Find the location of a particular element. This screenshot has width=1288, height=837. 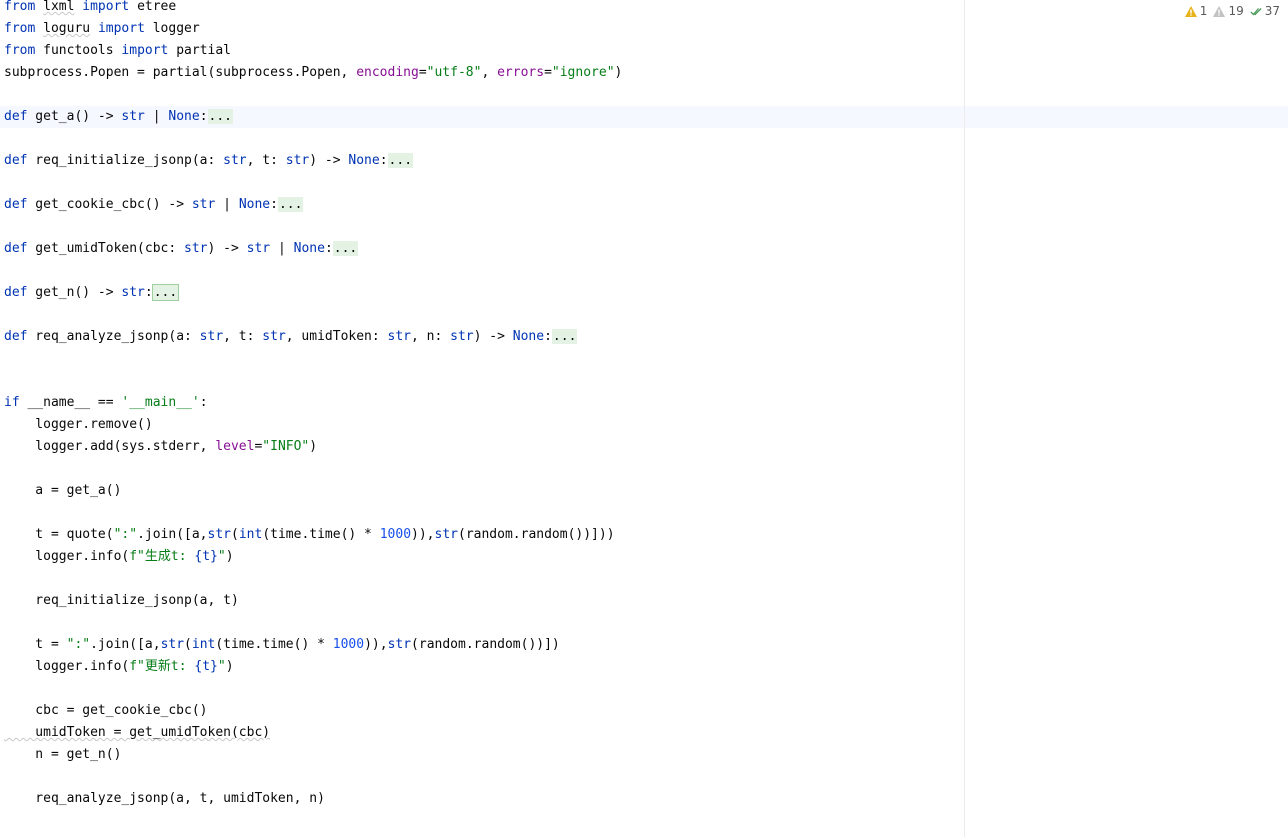

code-line: if __name__ == '__main__': is located at coordinates (106, 402).